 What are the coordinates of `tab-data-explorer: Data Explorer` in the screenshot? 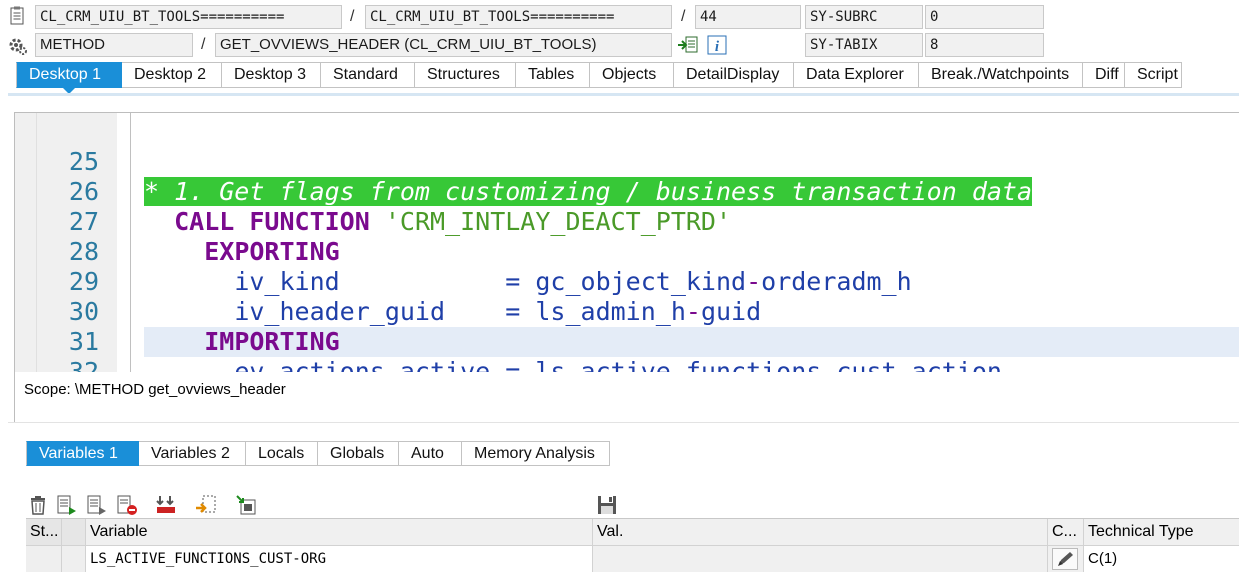 It's located at (856, 75).